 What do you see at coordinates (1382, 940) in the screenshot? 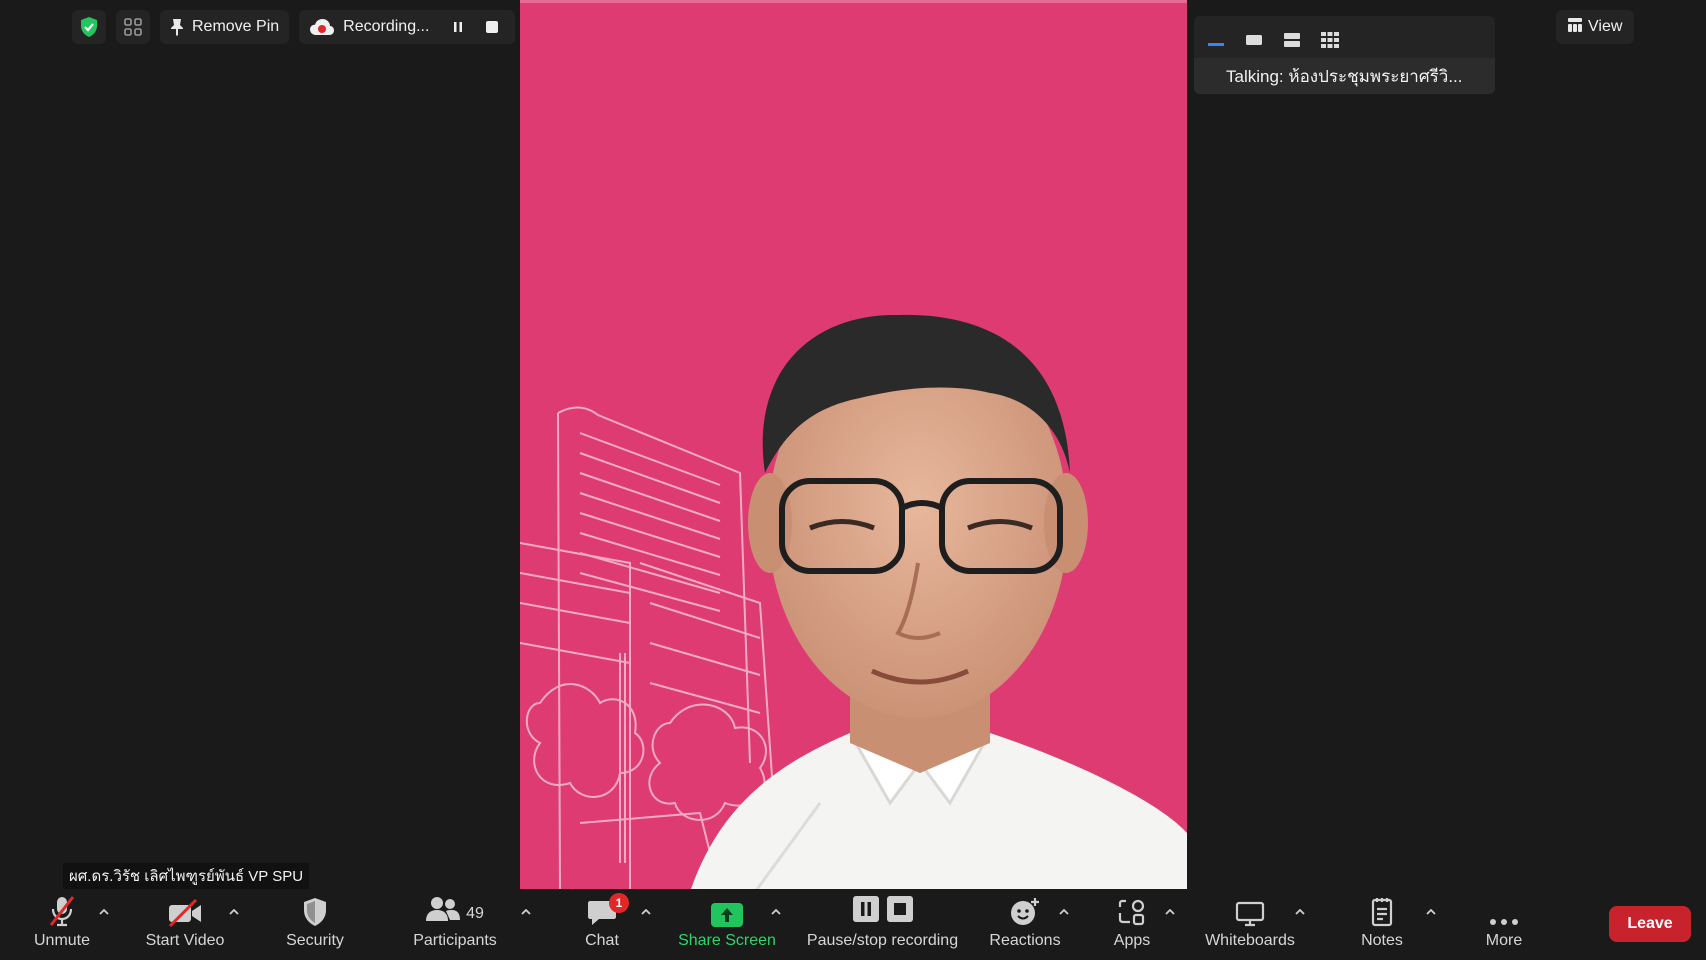
I see `notes-label: Notes` at bounding box center [1382, 940].